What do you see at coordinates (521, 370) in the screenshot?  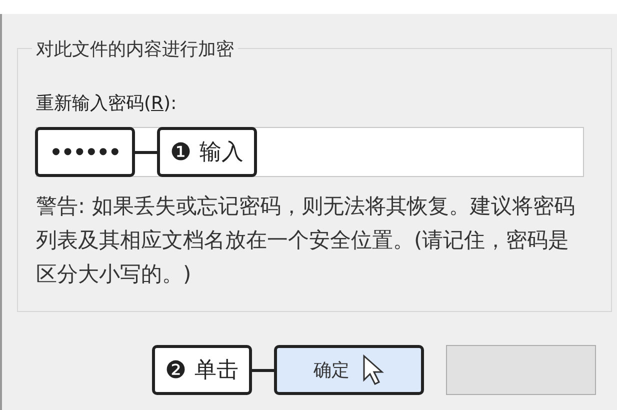 I see `cancel-button` at bounding box center [521, 370].